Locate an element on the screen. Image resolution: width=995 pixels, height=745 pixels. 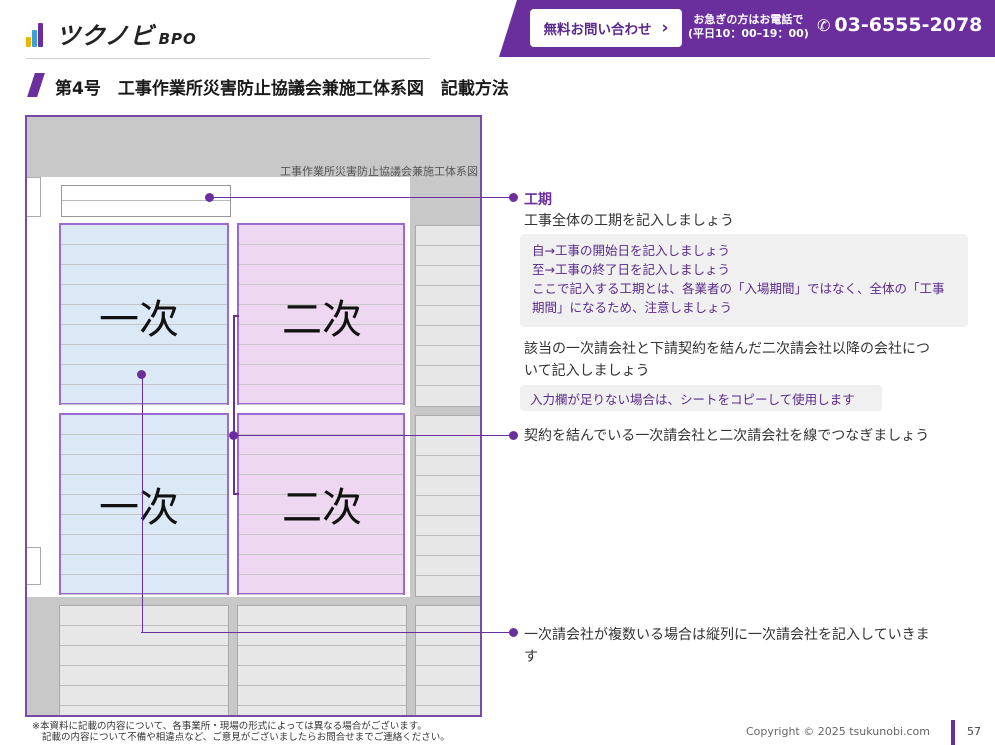
title-accent is located at coordinates (36, 85).